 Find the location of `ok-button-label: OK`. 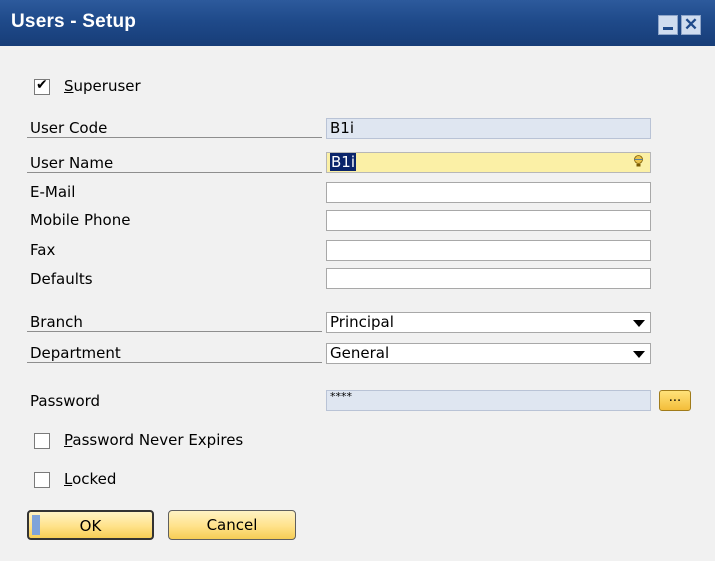

ok-button-label: OK is located at coordinates (90, 526).